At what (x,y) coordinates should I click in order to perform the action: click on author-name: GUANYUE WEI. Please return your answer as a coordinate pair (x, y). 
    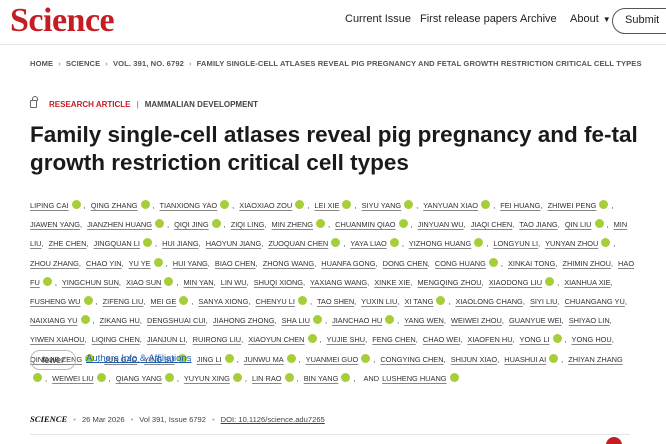
    Looking at the image, I should click on (535, 320).